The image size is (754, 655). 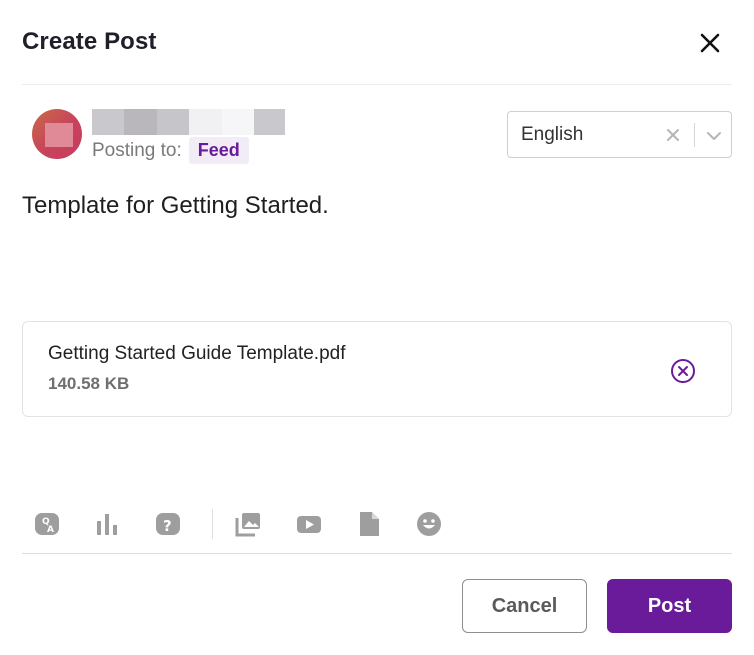 I want to click on remove-attachment-icon, so click(x=683, y=371).